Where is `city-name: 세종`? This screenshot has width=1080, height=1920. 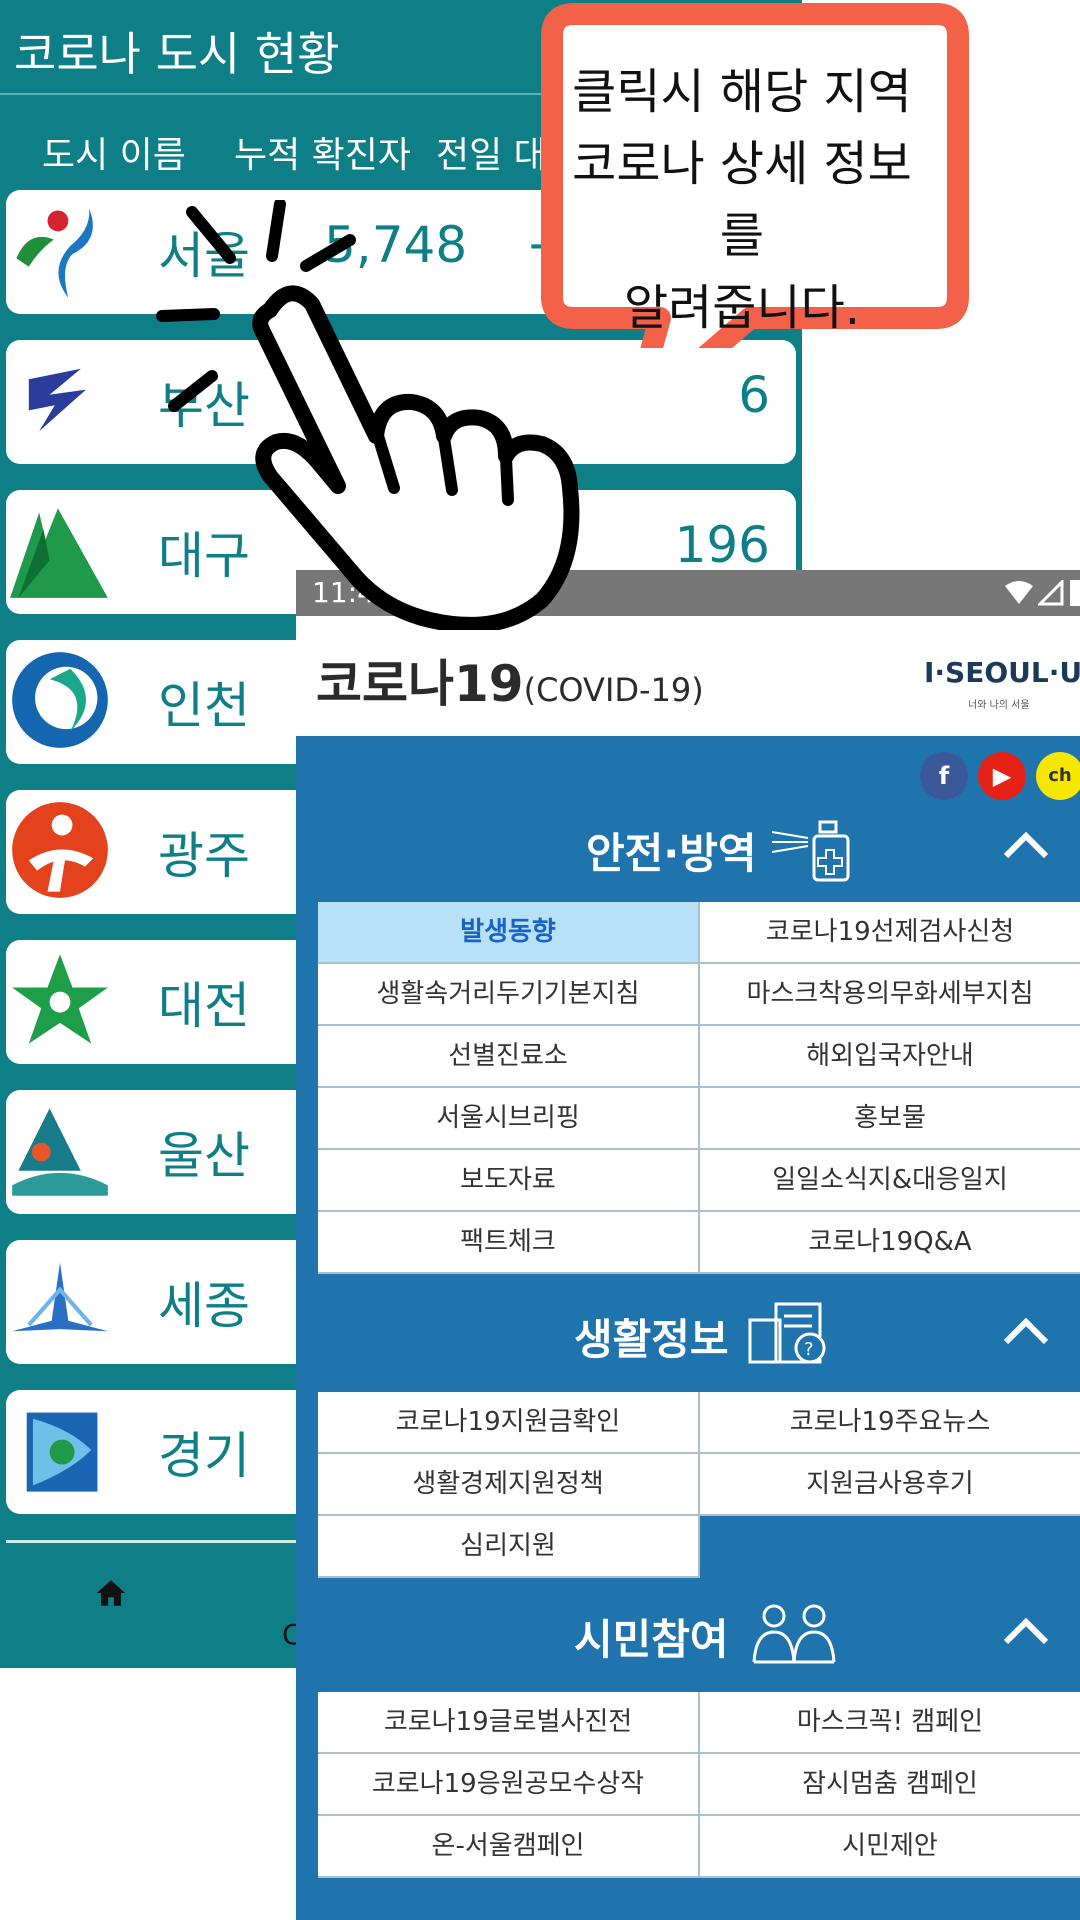 city-name: 세종 is located at coordinates (204, 1306).